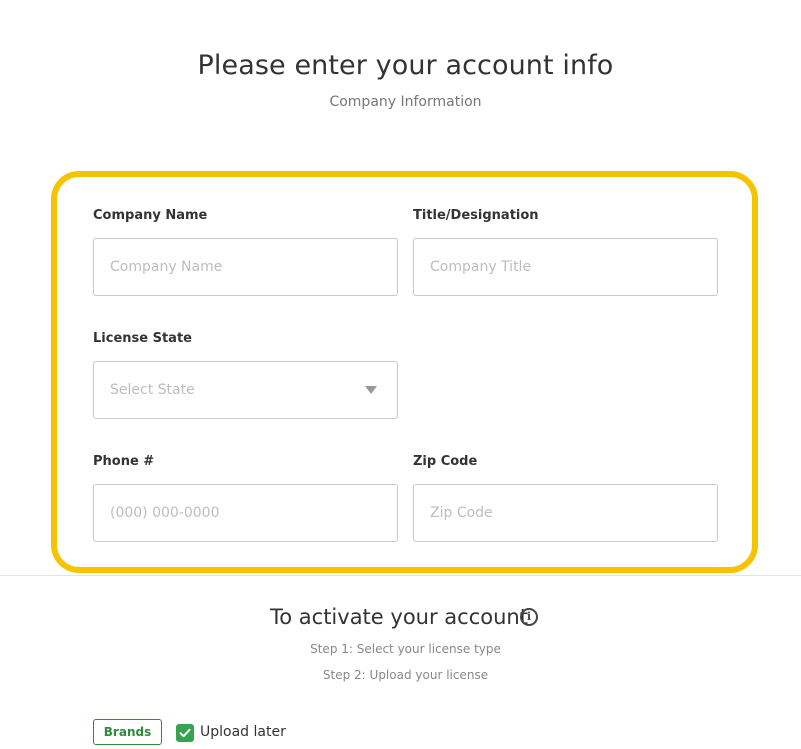 Image resolution: width=801 pixels, height=749 pixels. Describe the element at coordinates (150, 215) in the screenshot. I see `company-name-label: Company Name` at that location.